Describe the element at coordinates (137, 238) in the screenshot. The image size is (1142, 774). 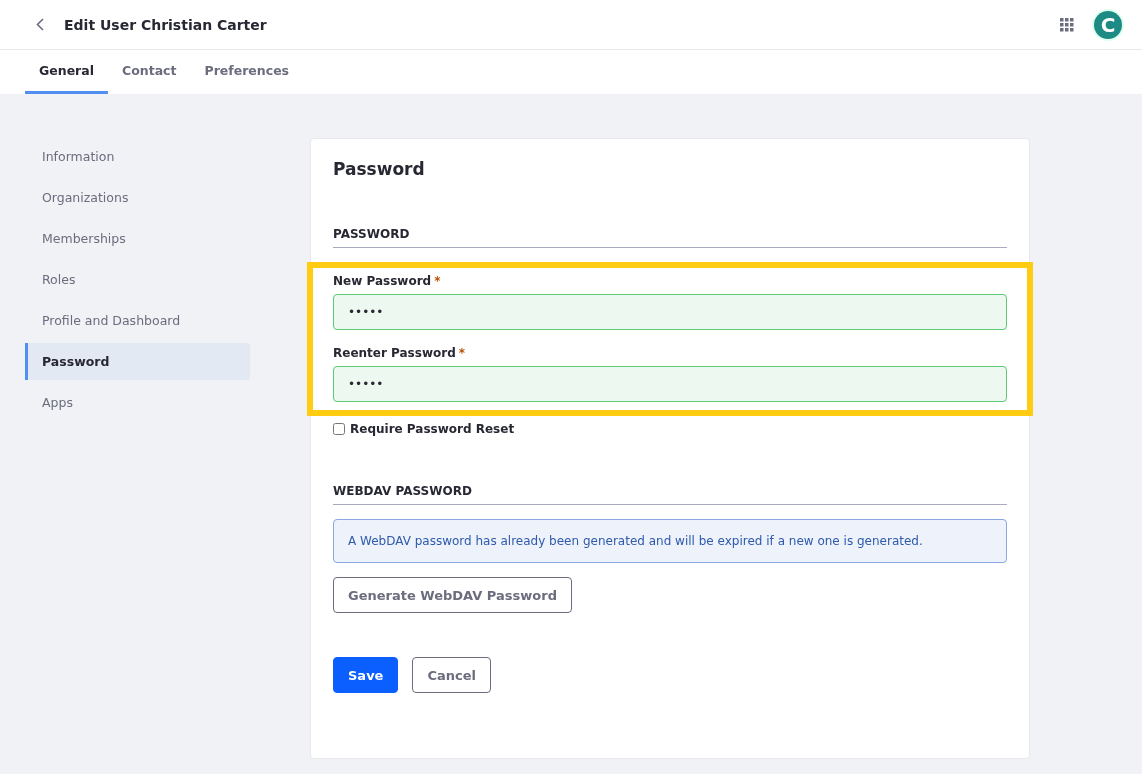
I see `sidebar-item: Memberships` at that location.